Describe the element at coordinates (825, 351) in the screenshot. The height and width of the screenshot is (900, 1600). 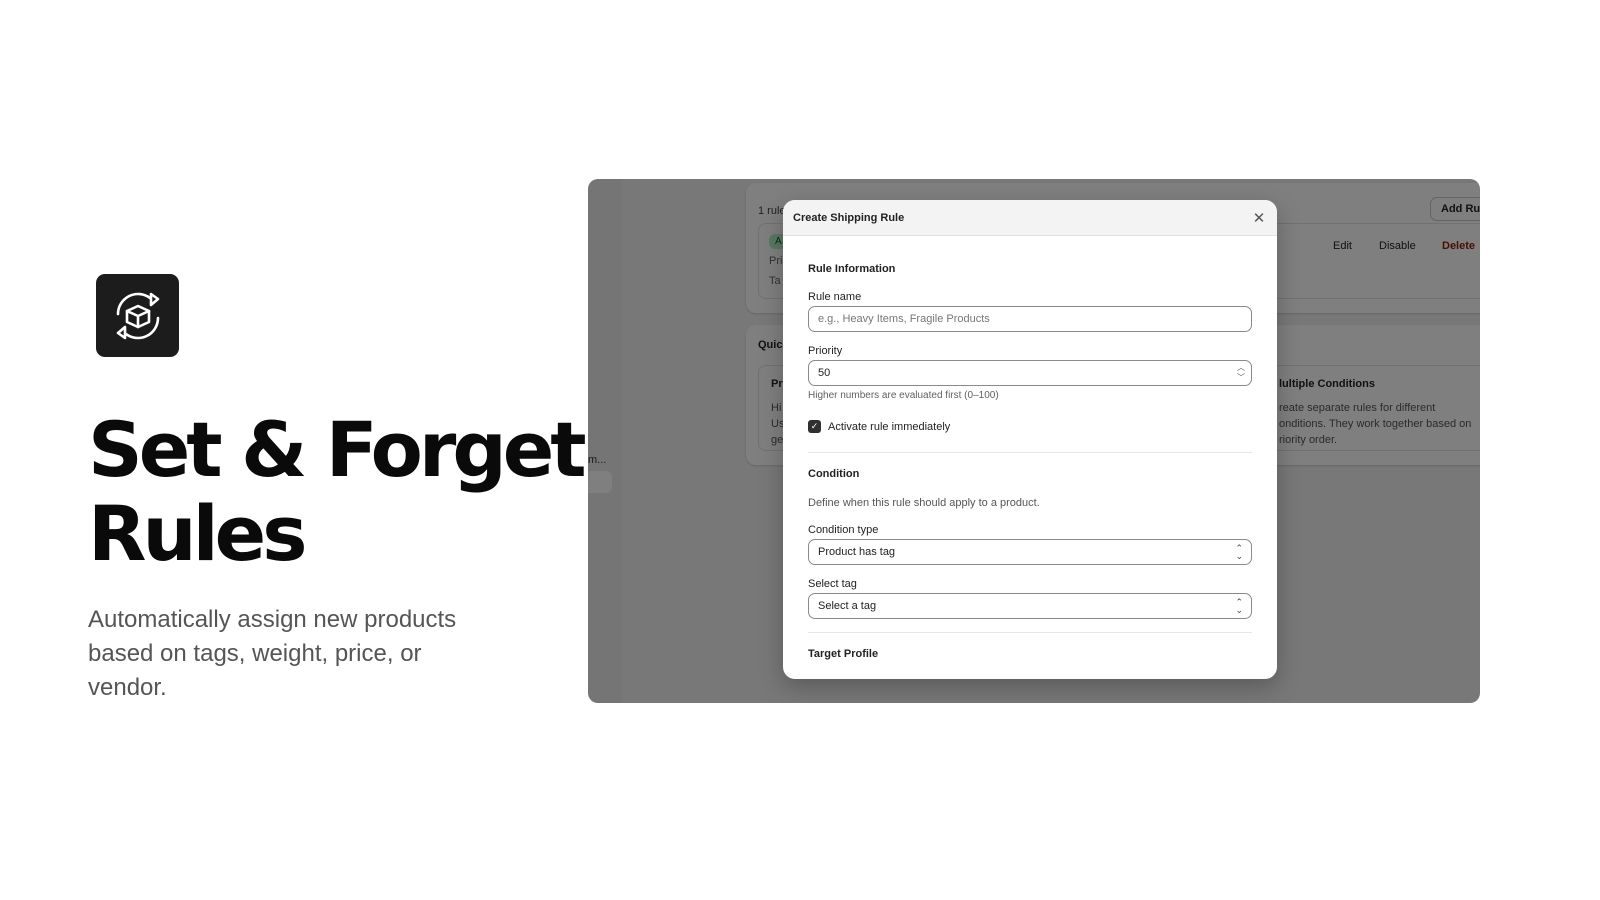
I see `priority-label: Priority` at that location.